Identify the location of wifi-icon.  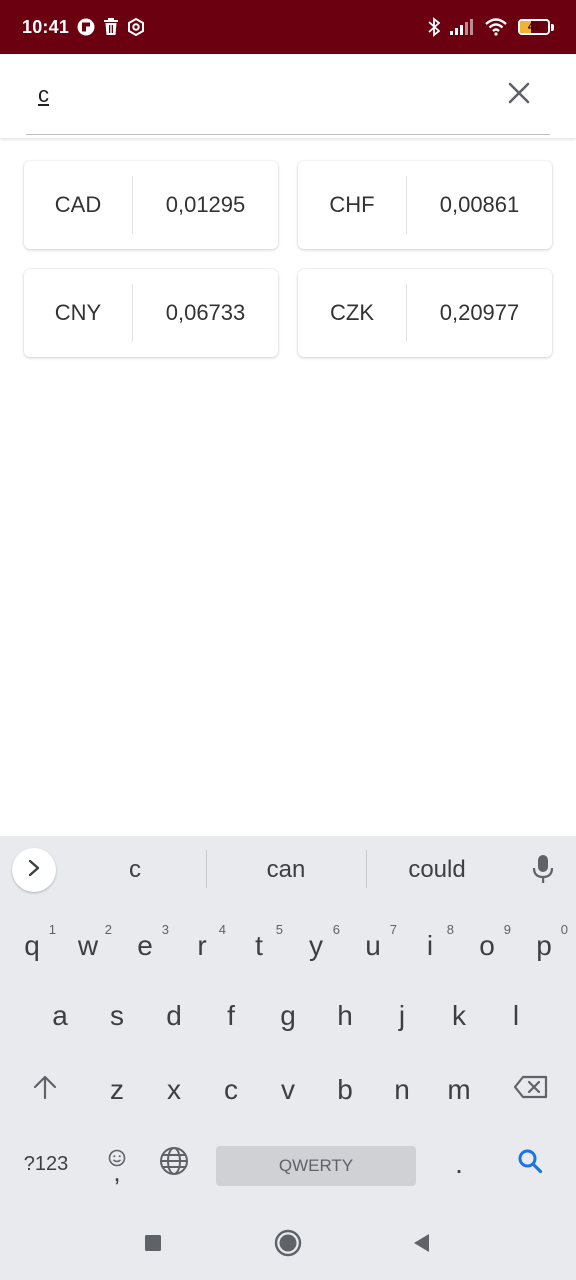
(496, 27).